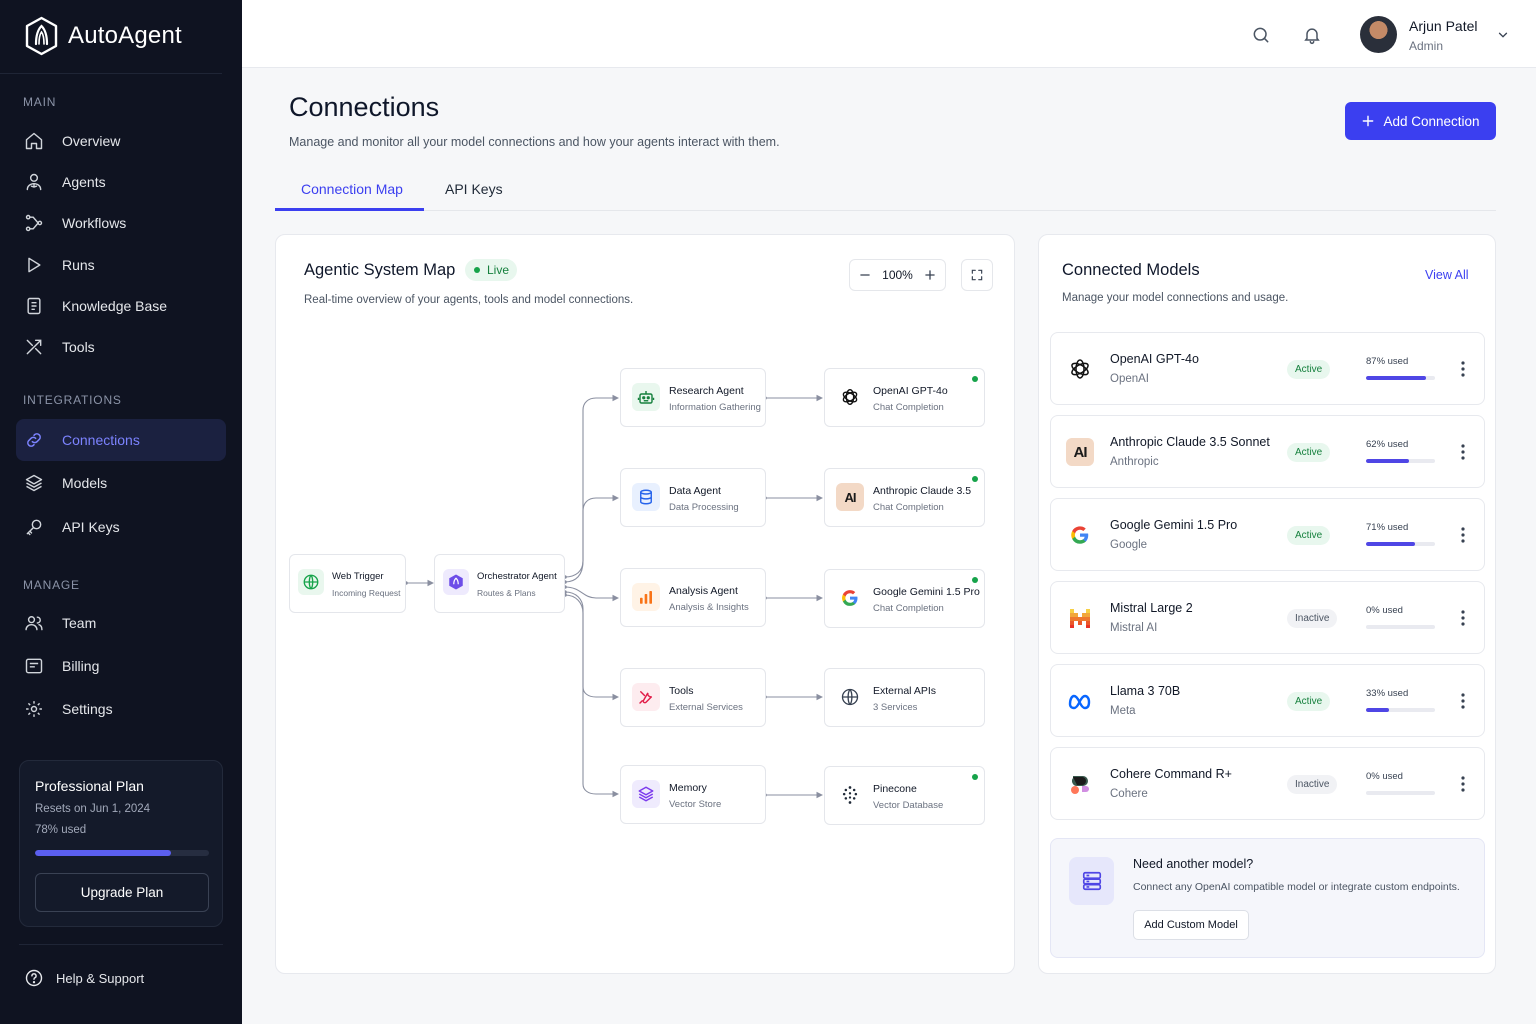  What do you see at coordinates (121, 527) in the screenshot?
I see `sidebar-item-api-keys: API Keys` at bounding box center [121, 527].